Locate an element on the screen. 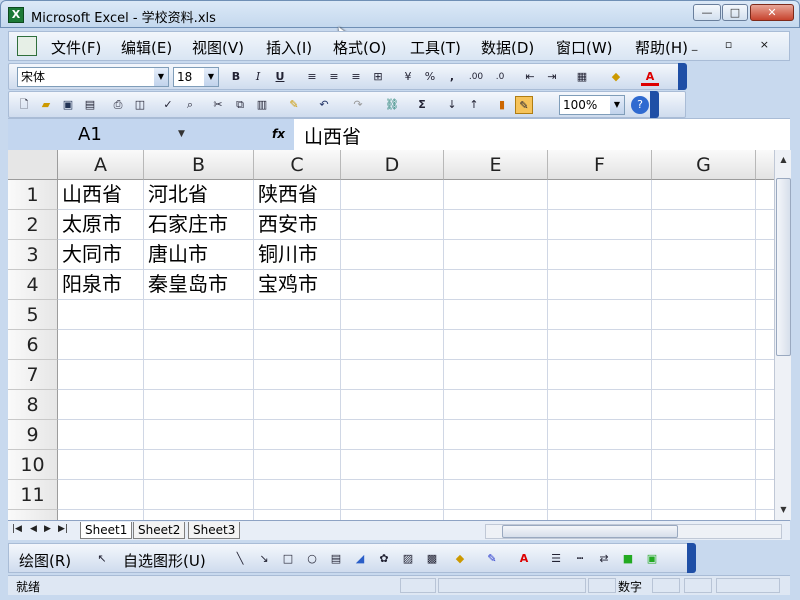 The image size is (800, 600). dash-style-icon: ┅ is located at coordinates (580, 559).